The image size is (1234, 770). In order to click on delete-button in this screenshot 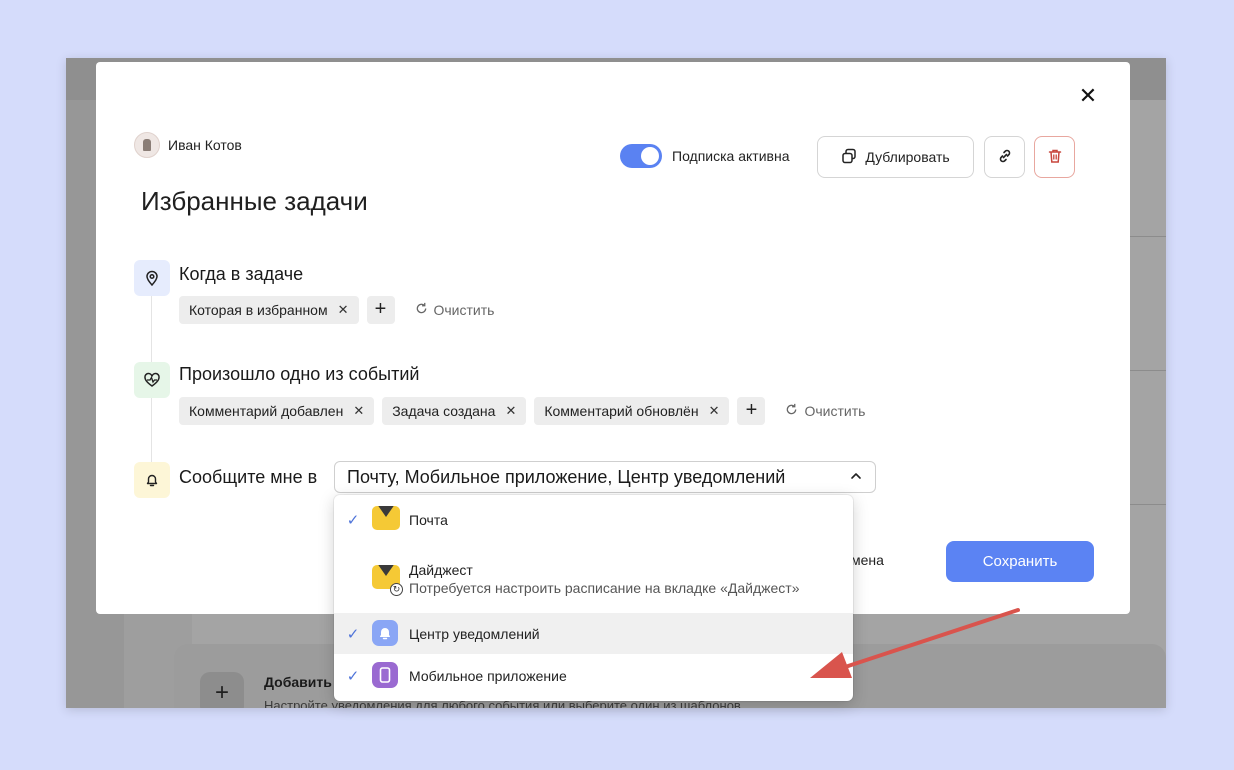, I will do `click(1054, 157)`.